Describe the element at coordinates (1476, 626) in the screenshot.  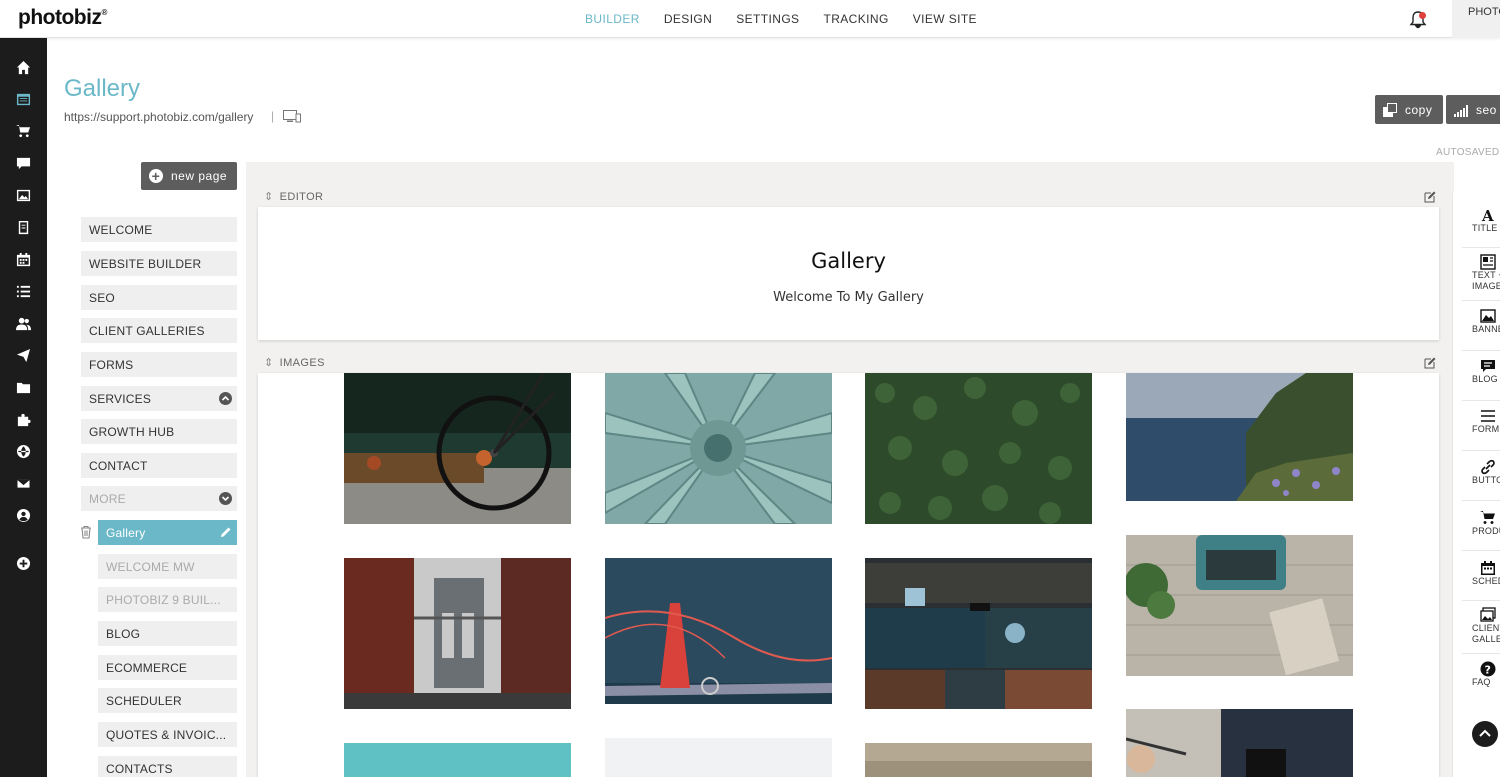
I see `tool-client-gallery: CLIENT GALLERY` at that location.